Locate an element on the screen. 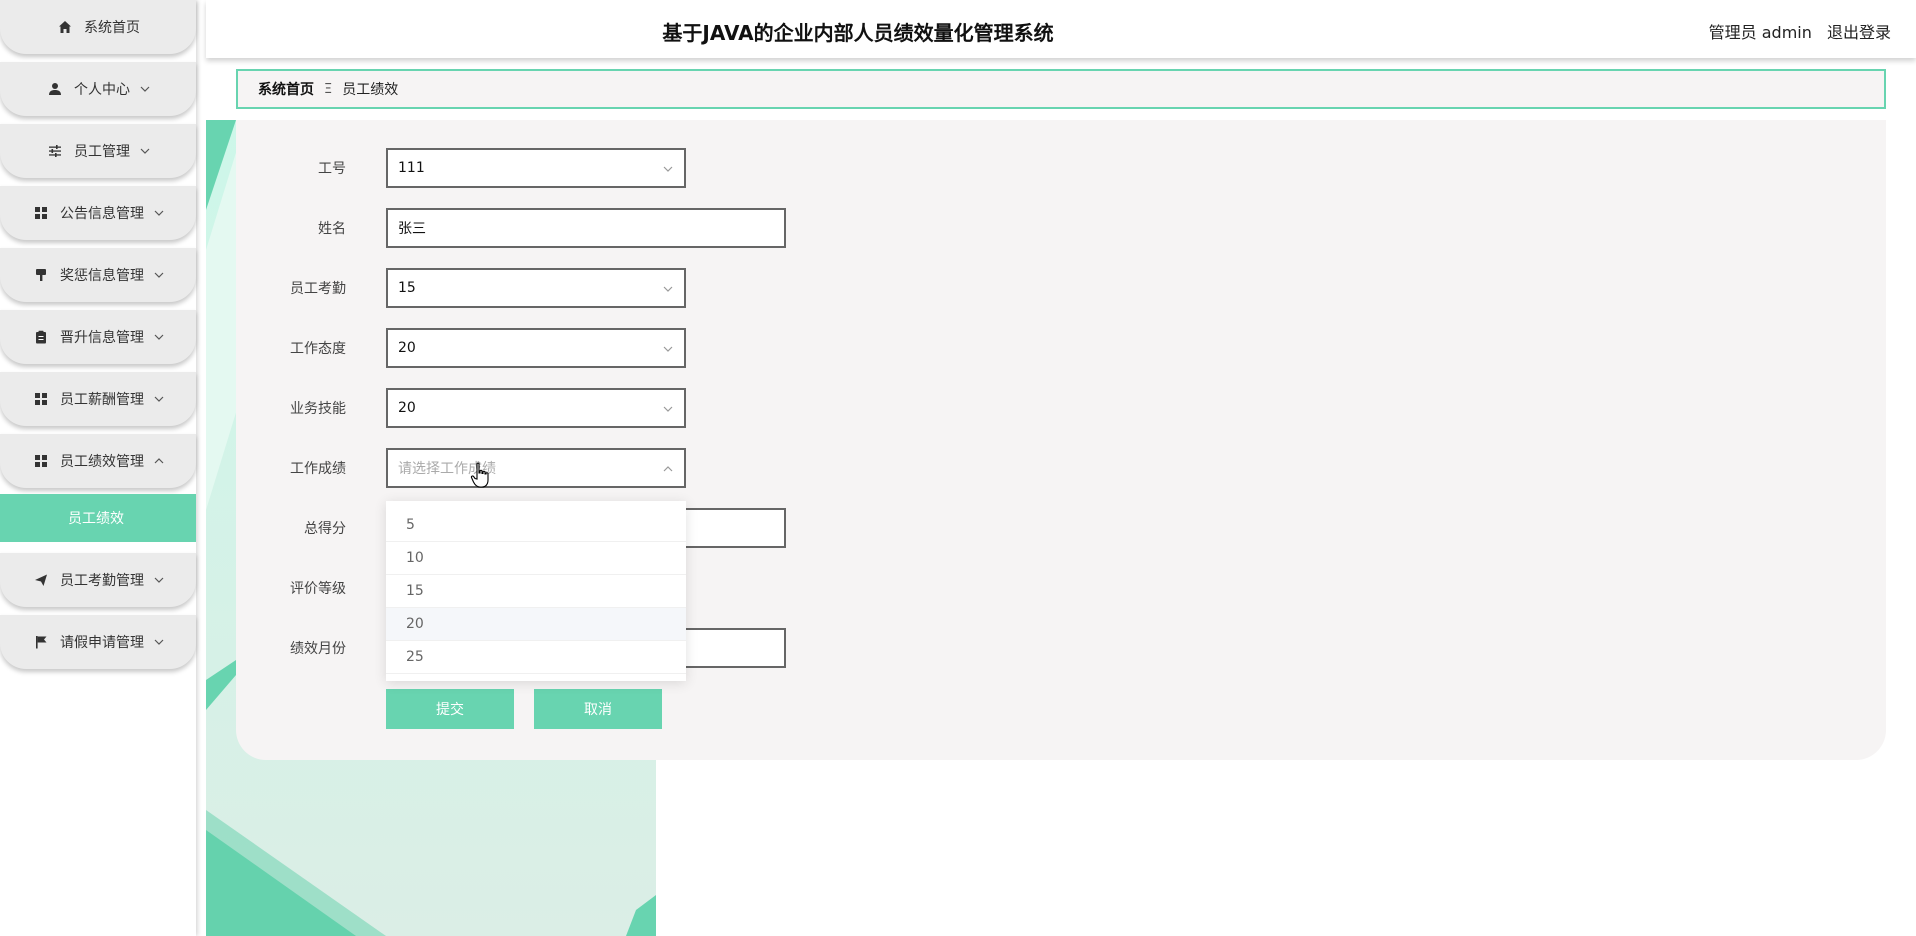  sidebar-item-performance-management: 员工绩效管理 is located at coordinates (98, 461).